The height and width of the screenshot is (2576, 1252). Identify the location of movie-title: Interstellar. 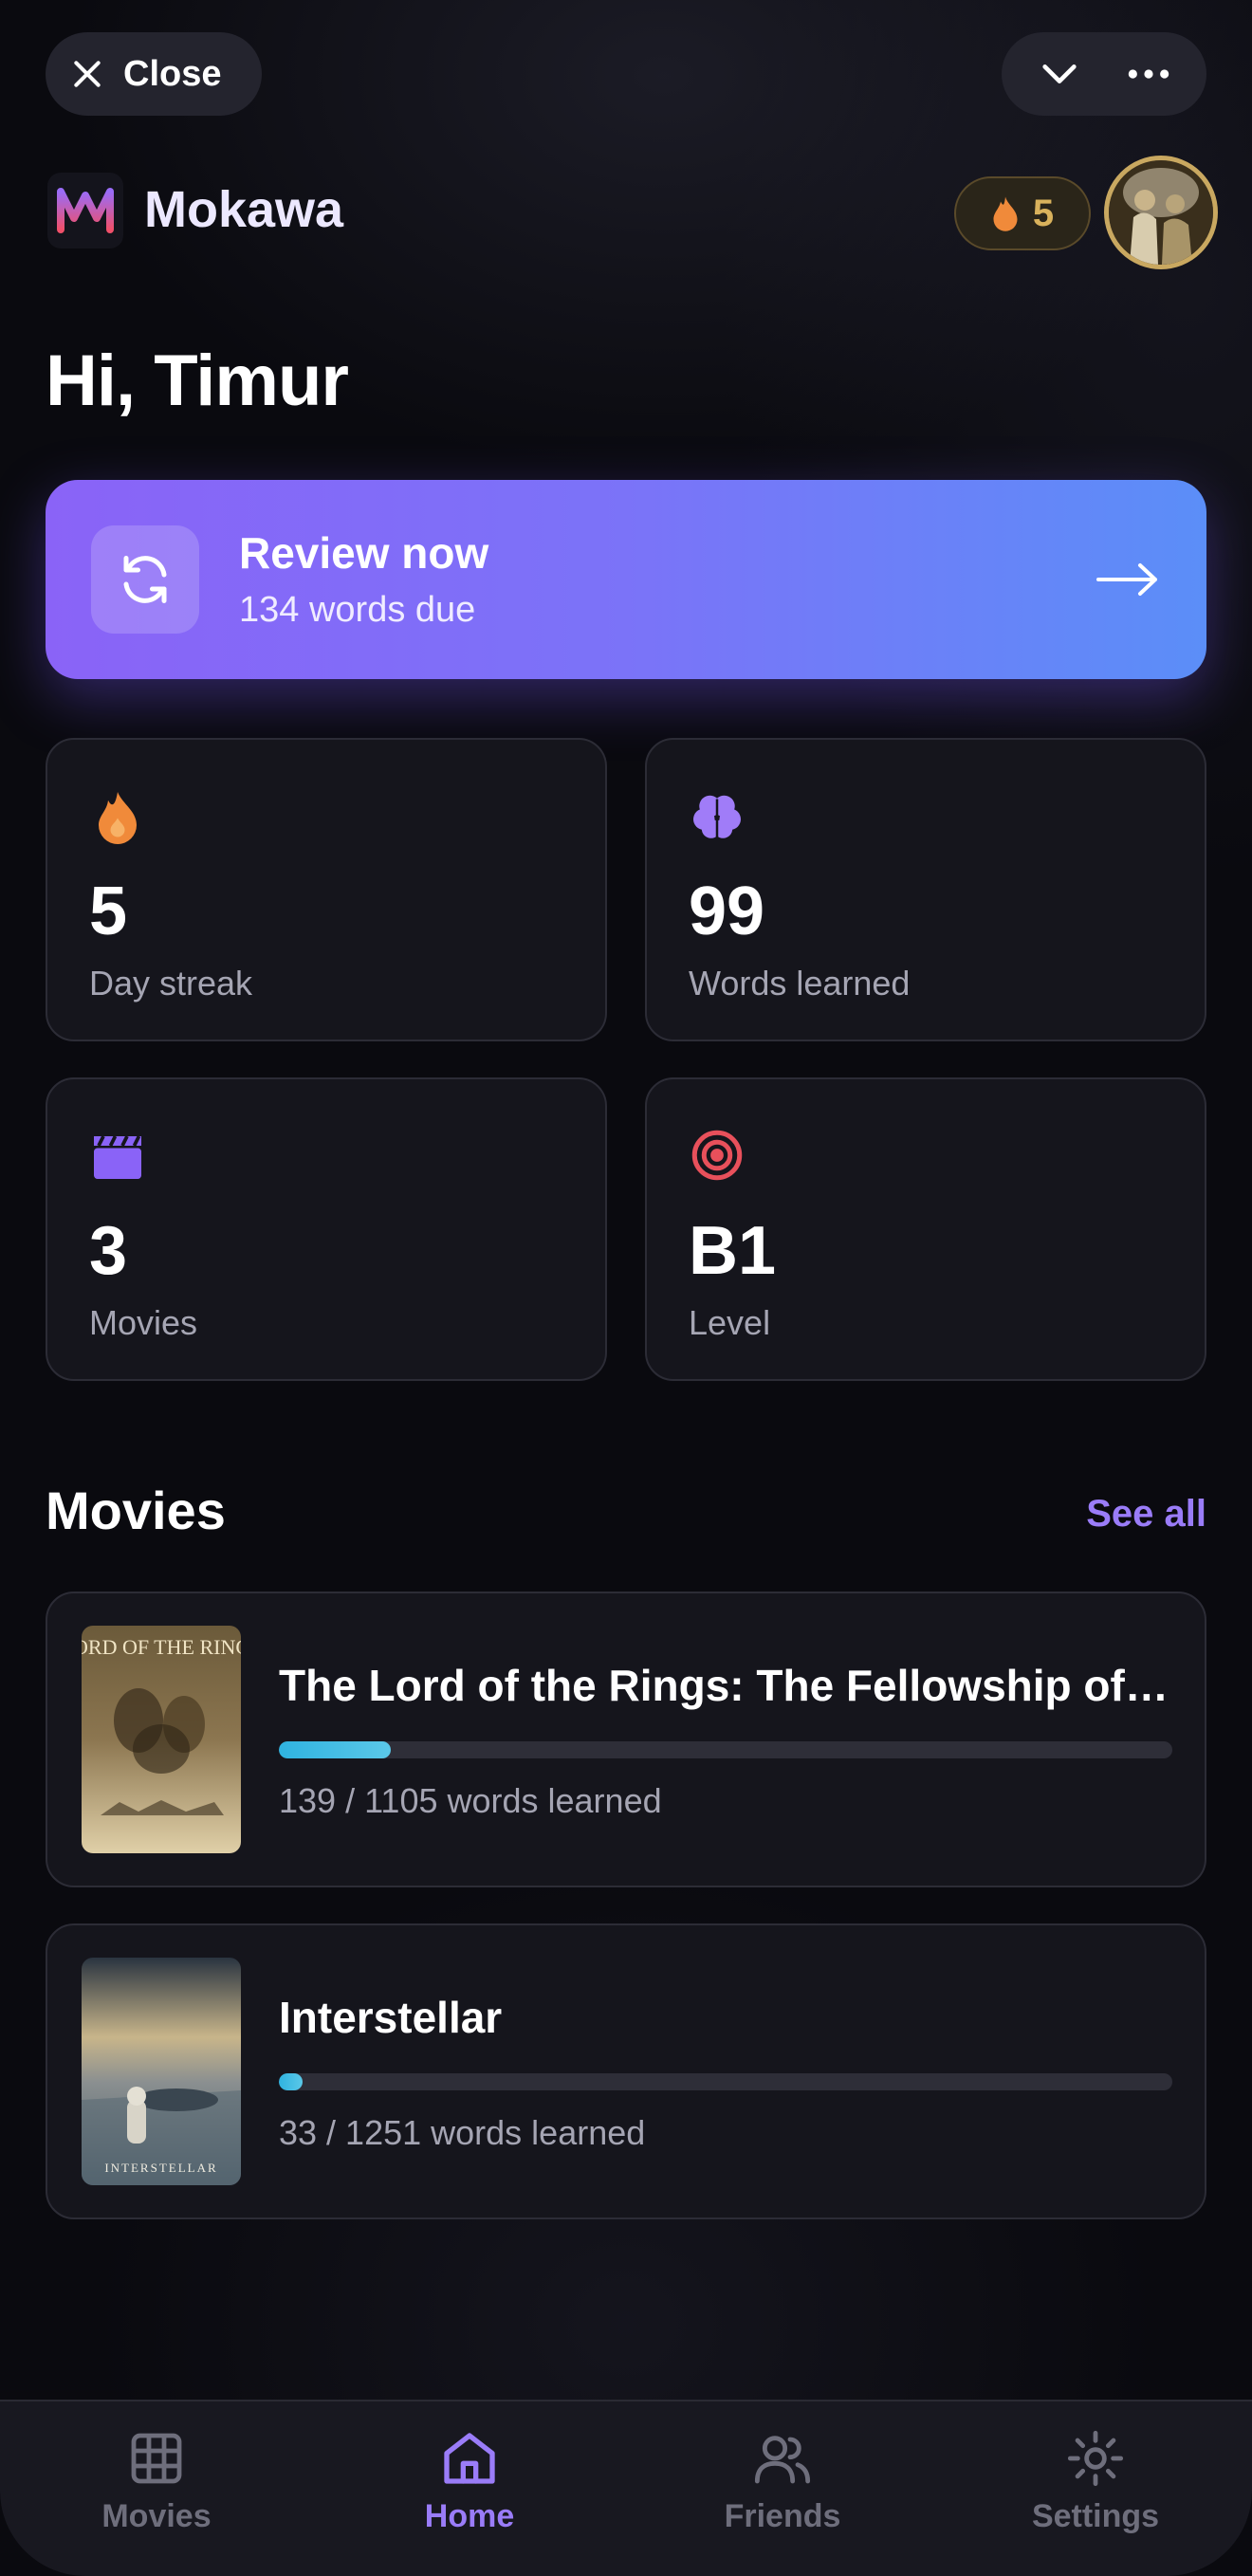
(391, 2017).